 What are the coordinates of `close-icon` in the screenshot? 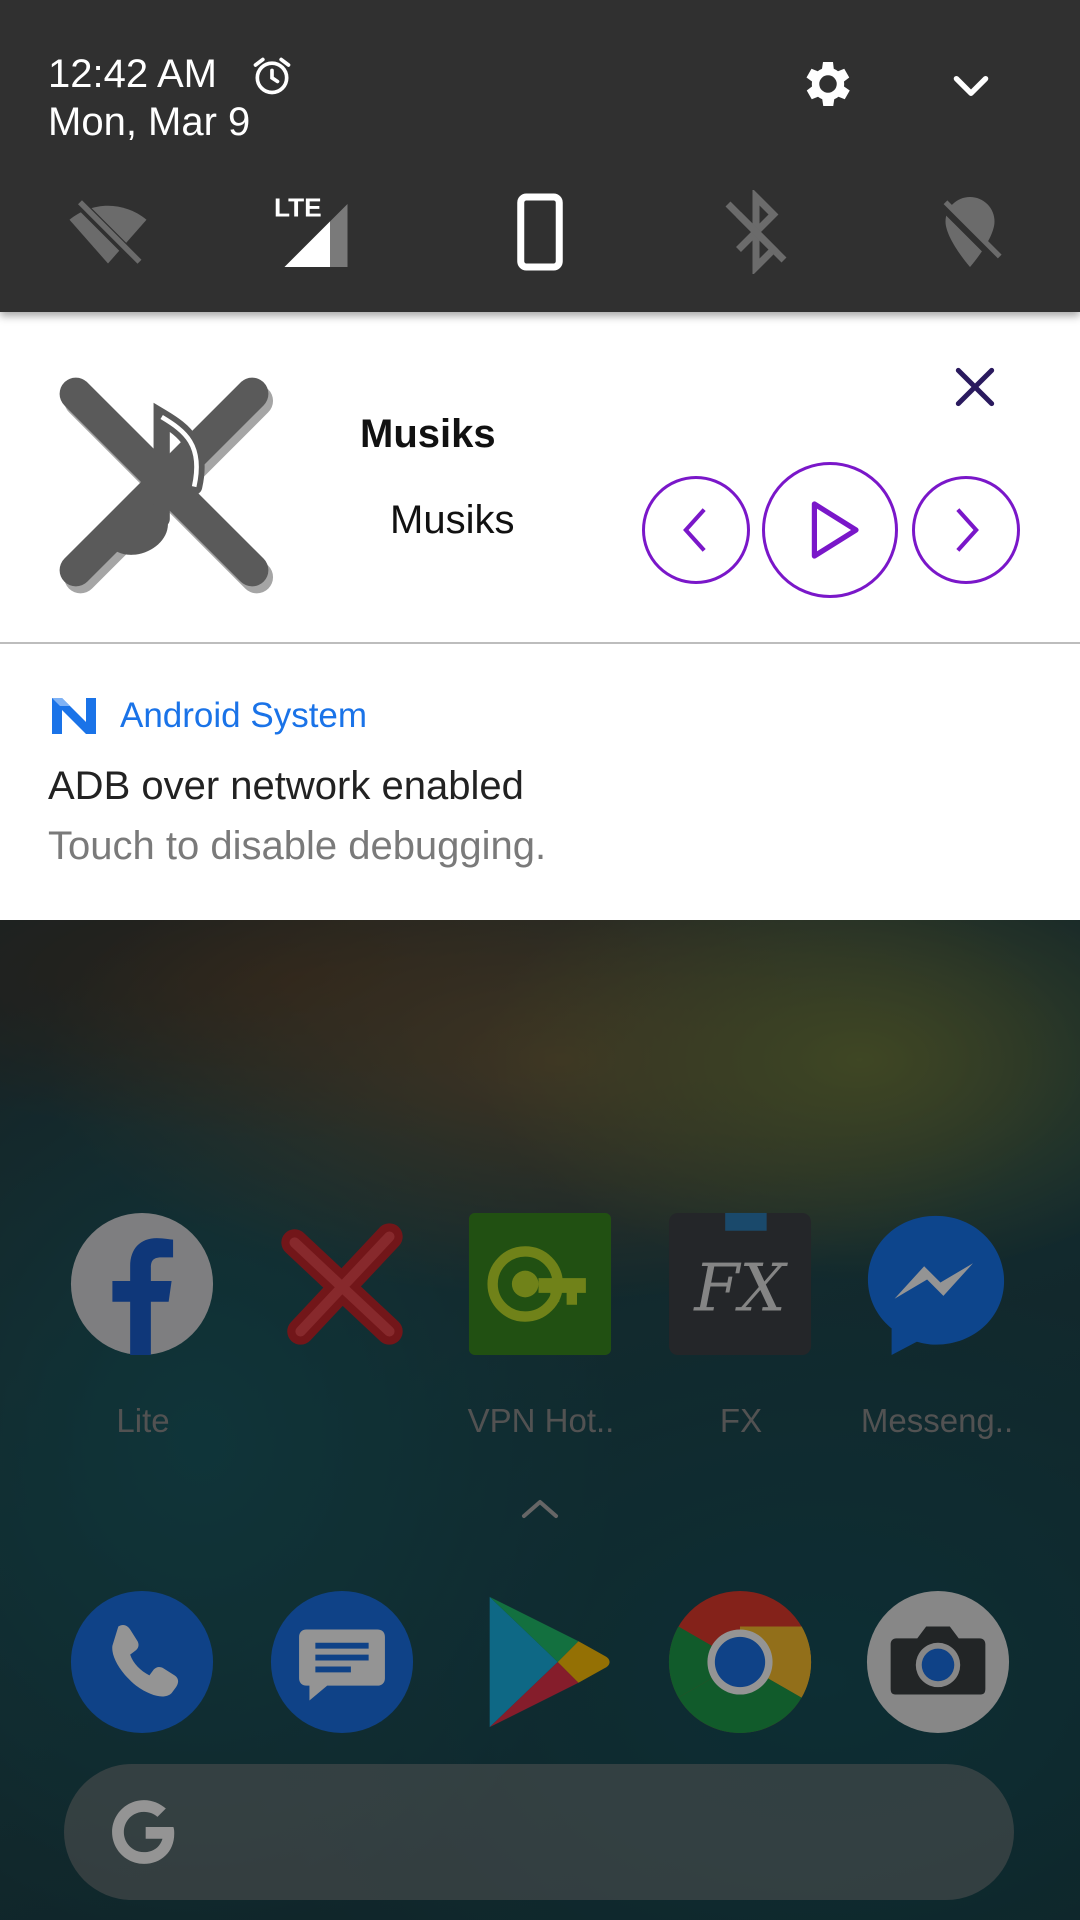 It's located at (975, 387).